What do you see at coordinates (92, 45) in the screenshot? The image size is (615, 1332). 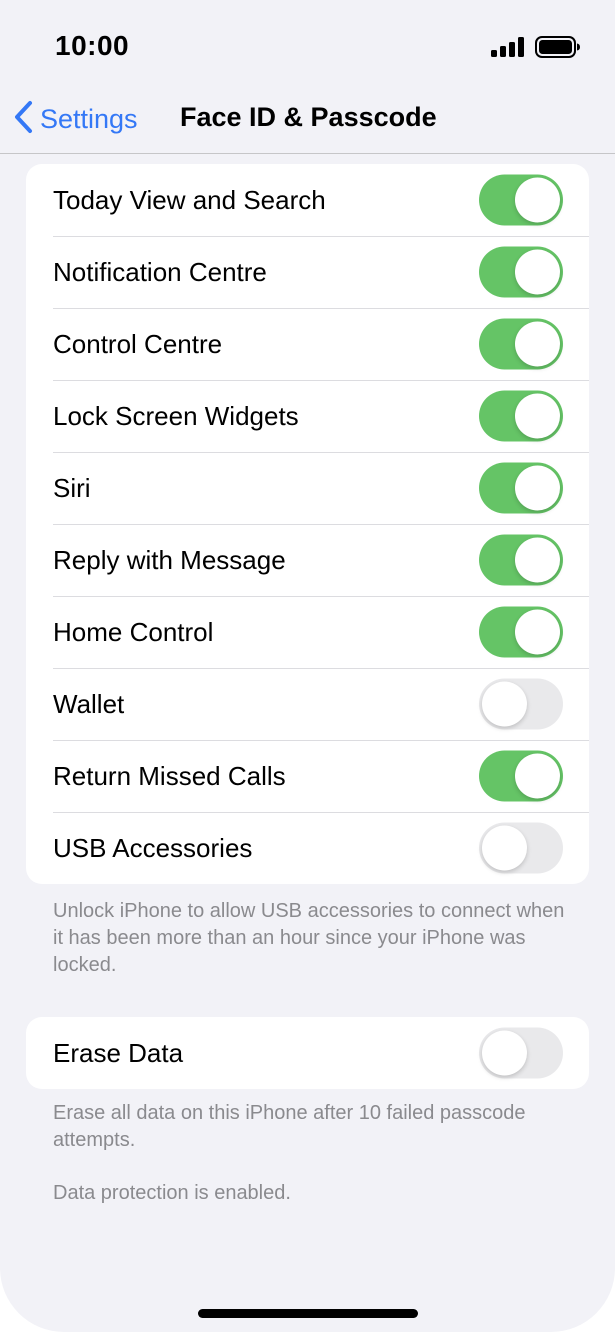 I see `status-time: 10:00` at bounding box center [92, 45].